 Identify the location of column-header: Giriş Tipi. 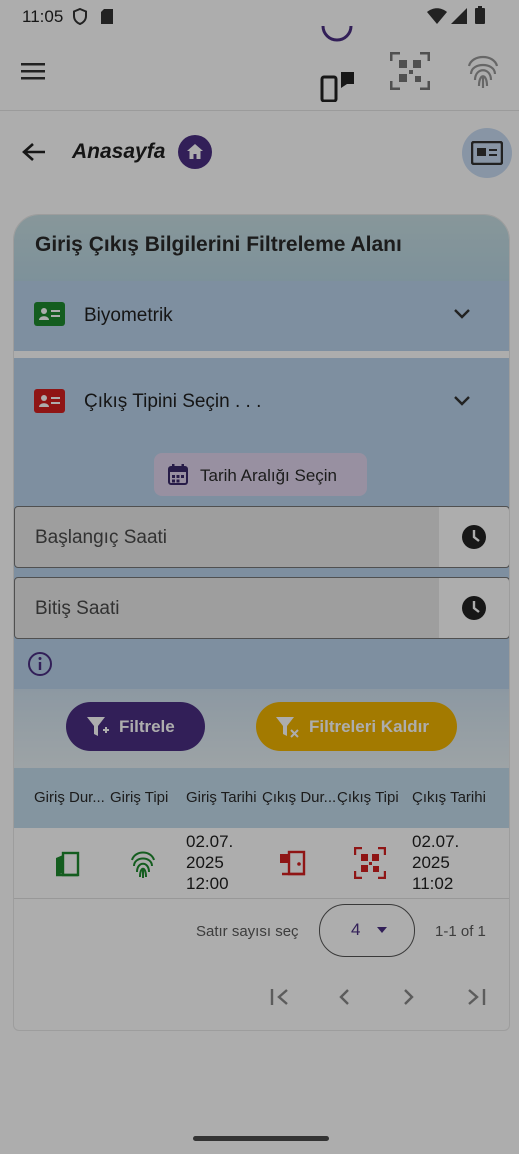
(139, 797).